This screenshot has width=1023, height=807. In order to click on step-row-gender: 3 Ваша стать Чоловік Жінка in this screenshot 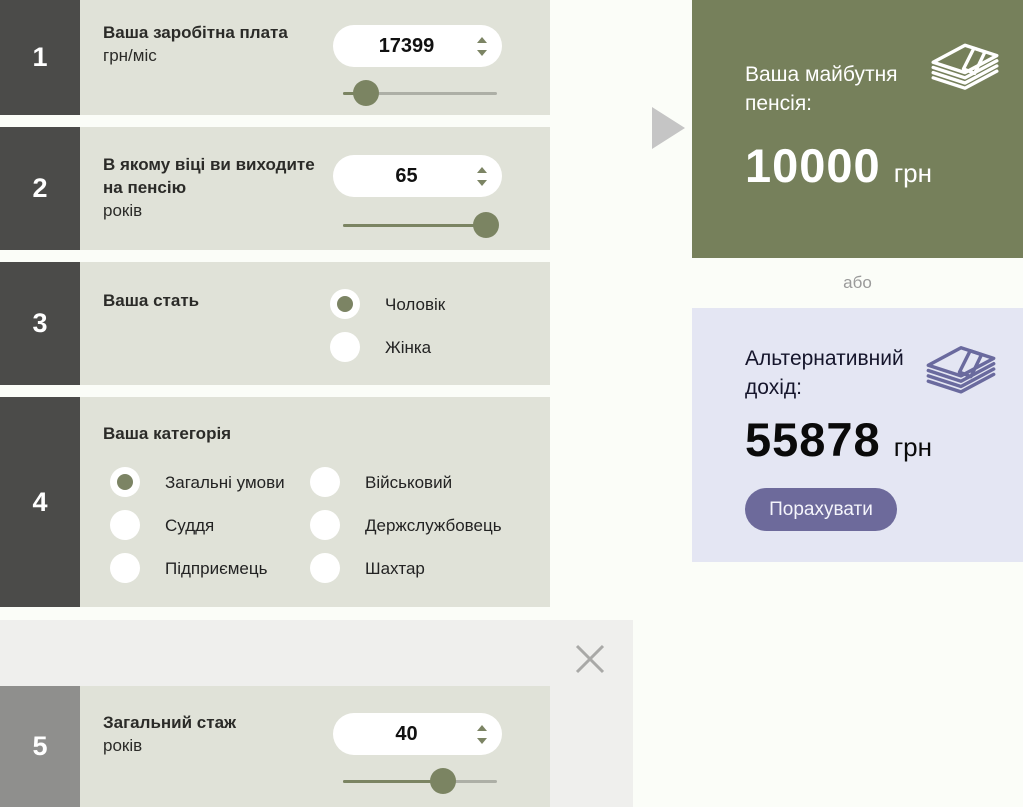, I will do `click(275, 323)`.